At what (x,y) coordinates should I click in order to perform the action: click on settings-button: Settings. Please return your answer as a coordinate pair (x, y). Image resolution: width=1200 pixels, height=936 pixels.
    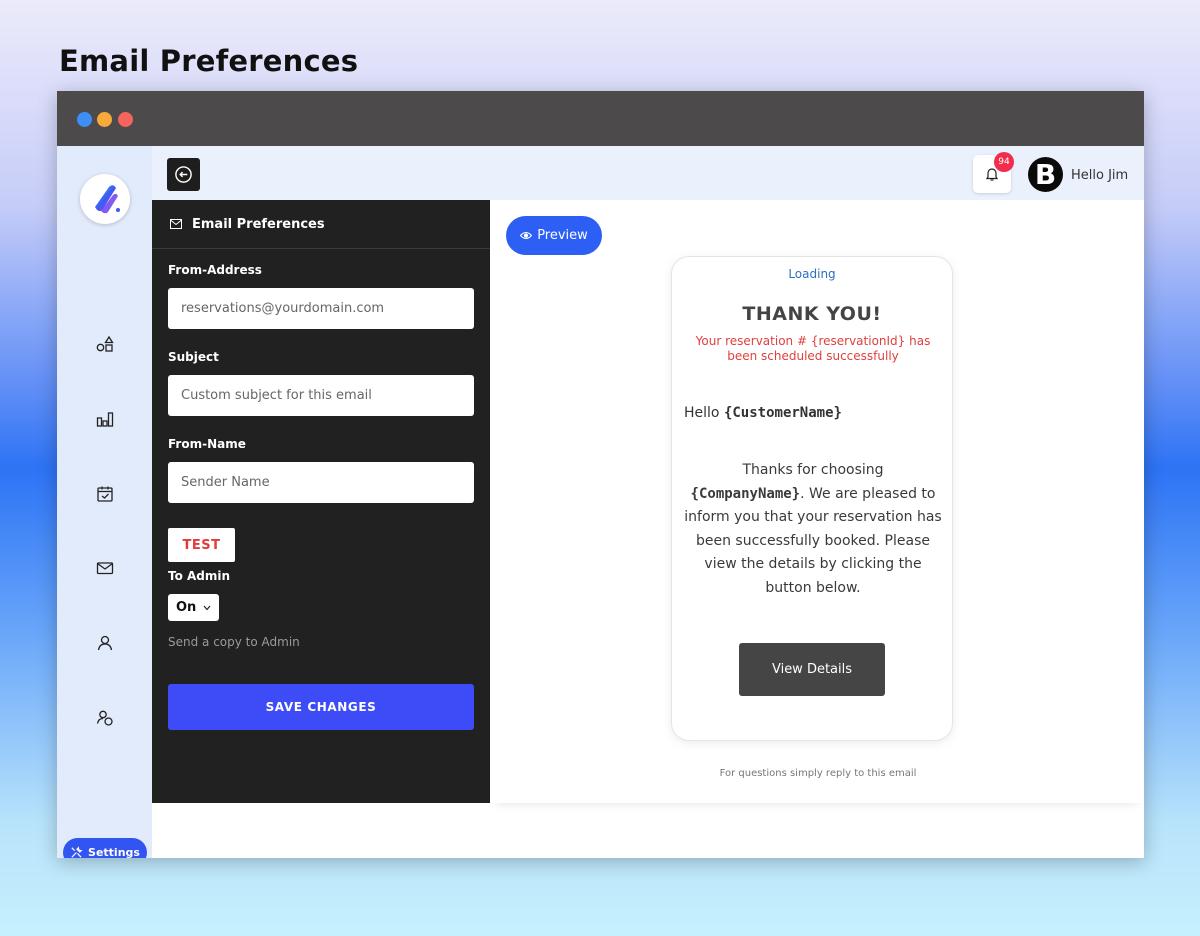
    Looking at the image, I should click on (105, 848).